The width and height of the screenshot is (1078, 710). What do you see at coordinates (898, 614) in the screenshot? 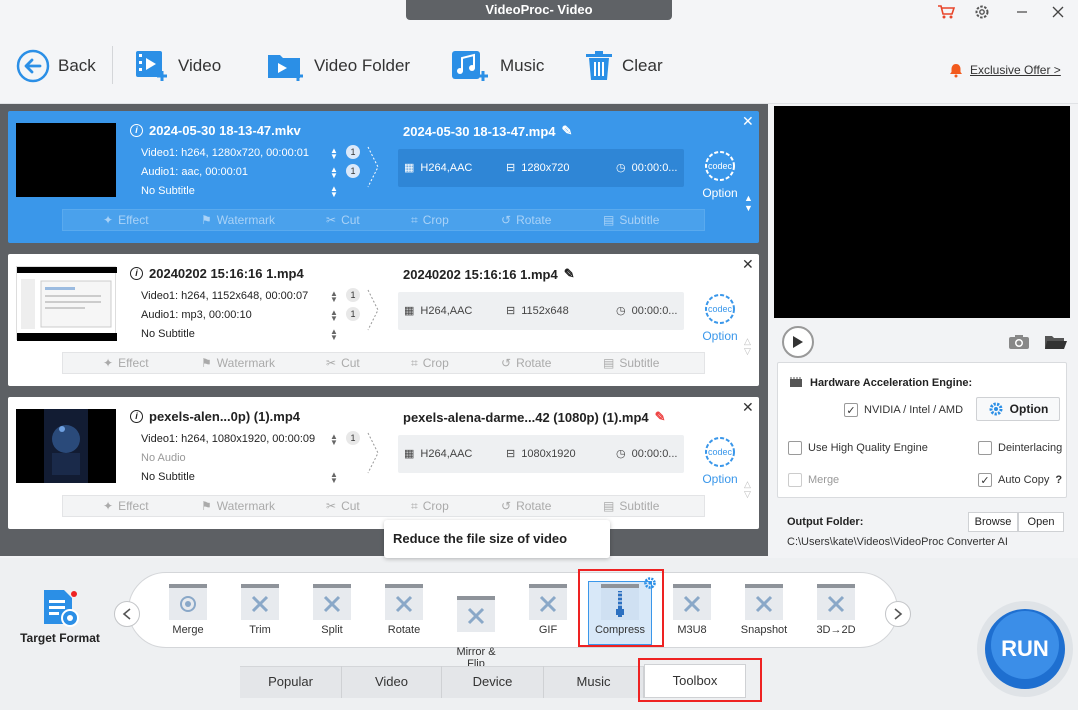
I see `scroll-right-button` at bounding box center [898, 614].